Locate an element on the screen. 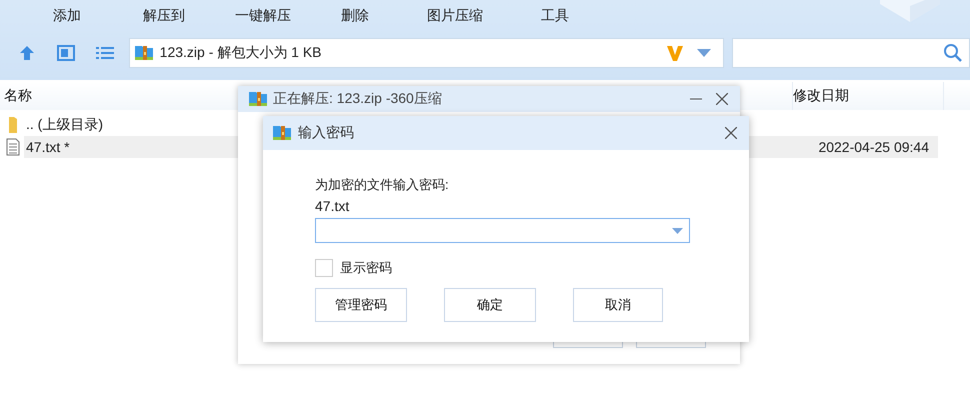 The image size is (970, 417). folder-icon is located at coordinates (13, 125).